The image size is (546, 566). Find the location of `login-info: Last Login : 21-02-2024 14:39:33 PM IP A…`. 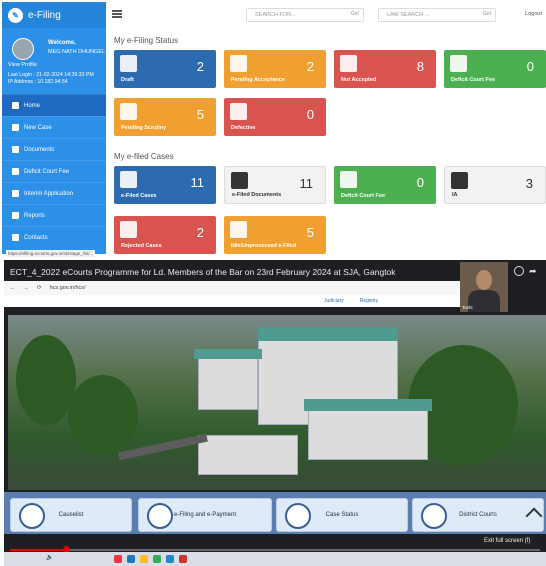

login-info: Last Login : 21-02-2024 14:39:33 PM IP A… is located at coordinates (51, 79).